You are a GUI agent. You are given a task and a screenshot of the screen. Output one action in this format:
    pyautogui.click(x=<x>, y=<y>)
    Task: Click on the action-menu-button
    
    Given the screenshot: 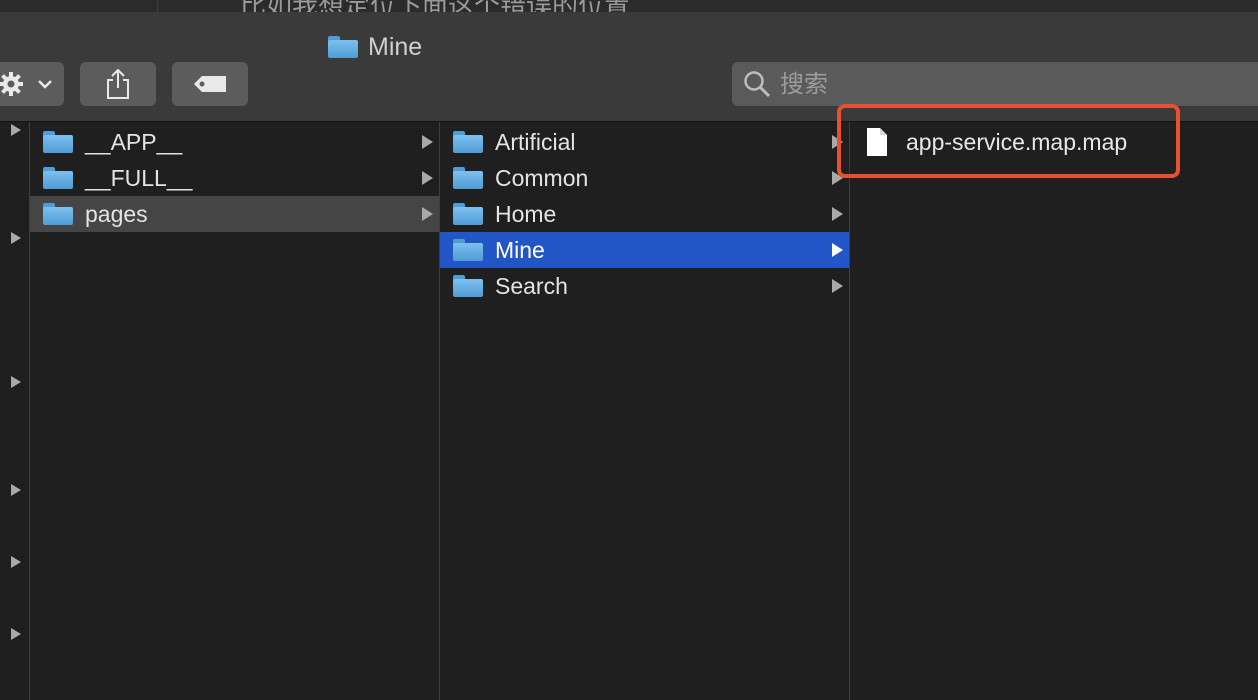 What is the action you would take?
    pyautogui.click(x=32, y=84)
    